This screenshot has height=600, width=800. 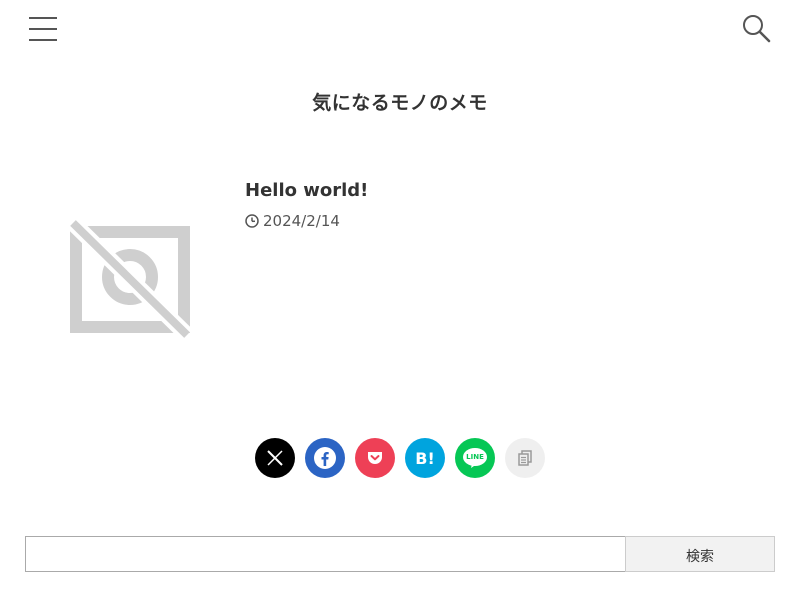 What do you see at coordinates (400, 101) in the screenshot?
I see `site-title: 気になるモノのメモ` at bounding box center [400, 101].